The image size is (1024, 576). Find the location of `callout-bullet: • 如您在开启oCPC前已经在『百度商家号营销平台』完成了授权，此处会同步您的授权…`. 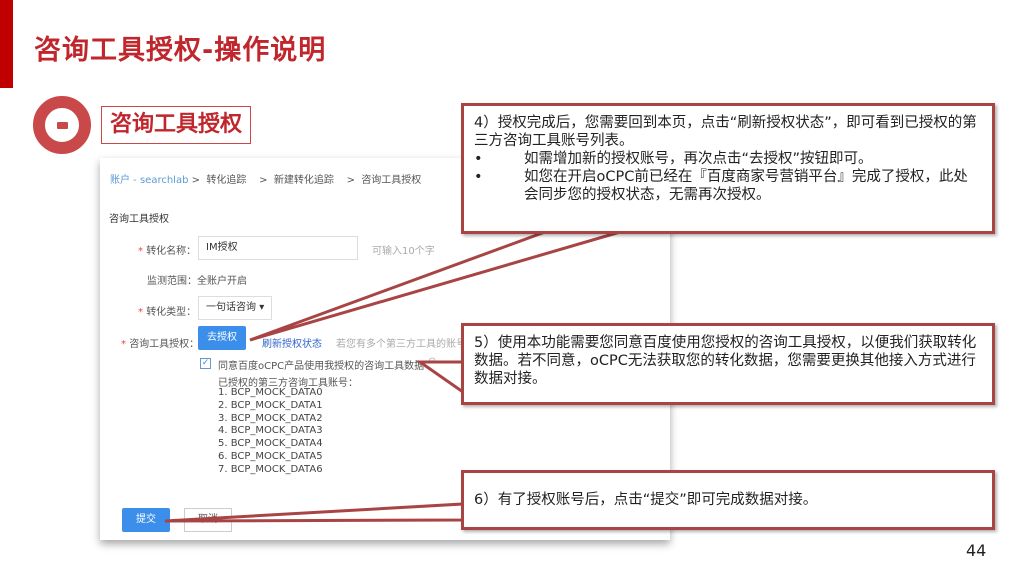

callout-bullet: • 如您在开启oCPC前已经在『百度商家号营销平台』完成了授权，此处会同步您的授权… is located at coordinates (728, 186).